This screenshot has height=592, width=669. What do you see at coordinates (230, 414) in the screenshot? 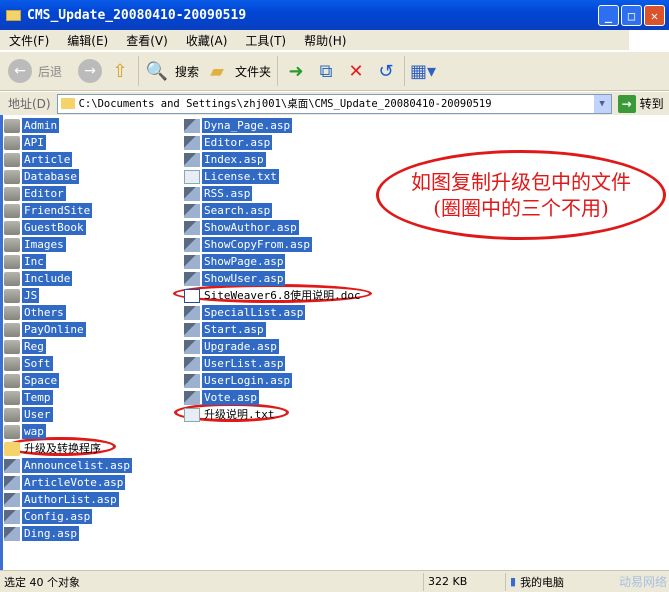
I see `file-item: 升级说明.txt` at bounding box center [230, 414].